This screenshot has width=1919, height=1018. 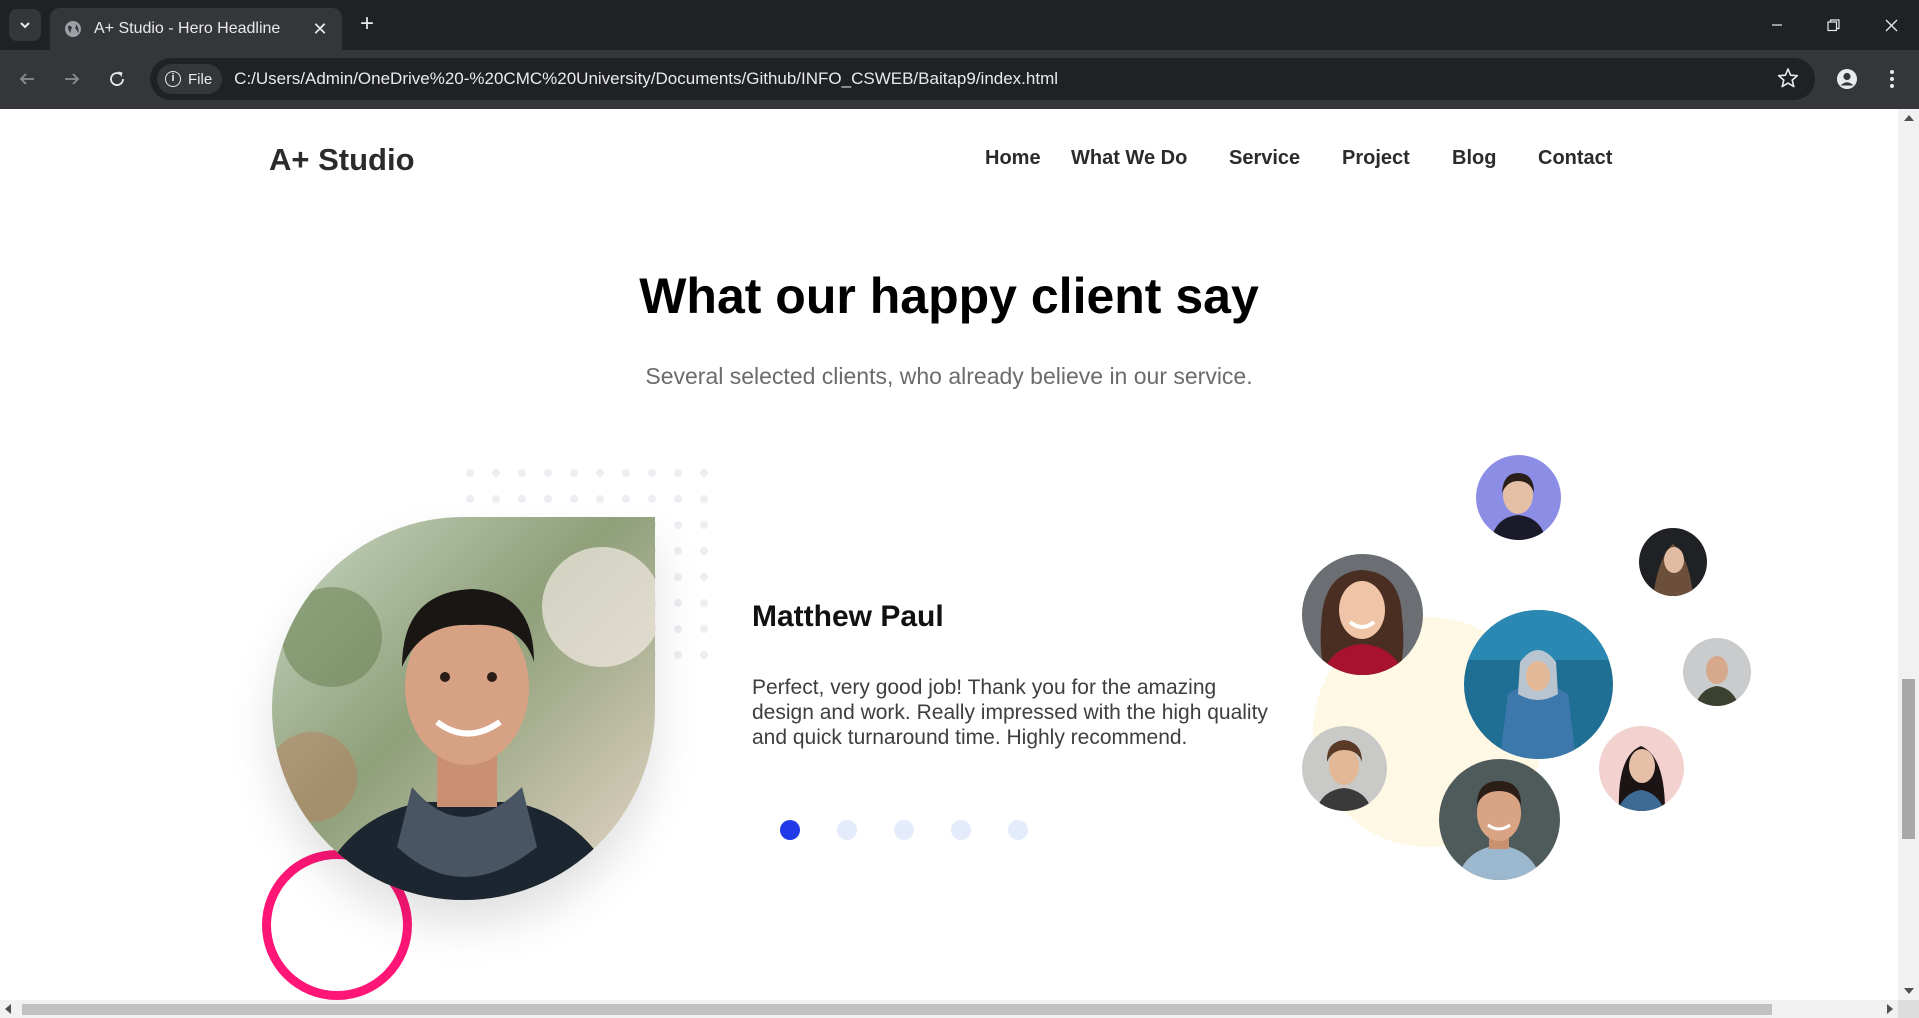 I want to click on star-icon, so click(x=1788, y=78).